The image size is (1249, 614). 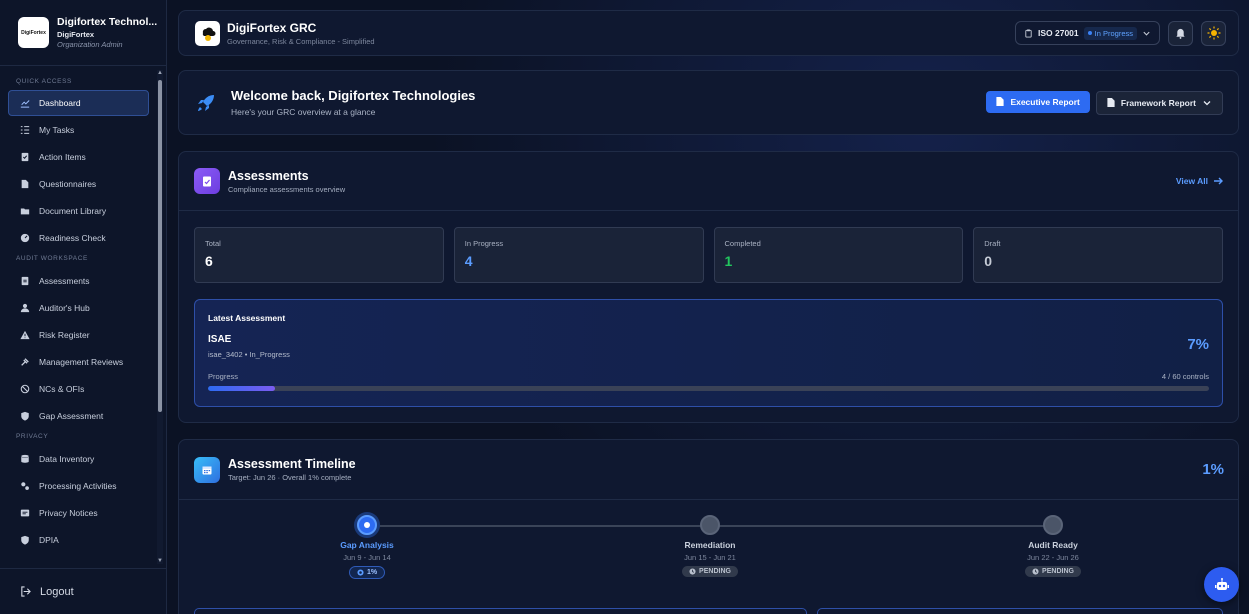 What do you see at coordinates (33, 32) in the screenshot?
I see `org-logo-text: DigiFortex` at bounding box center [33, 32].